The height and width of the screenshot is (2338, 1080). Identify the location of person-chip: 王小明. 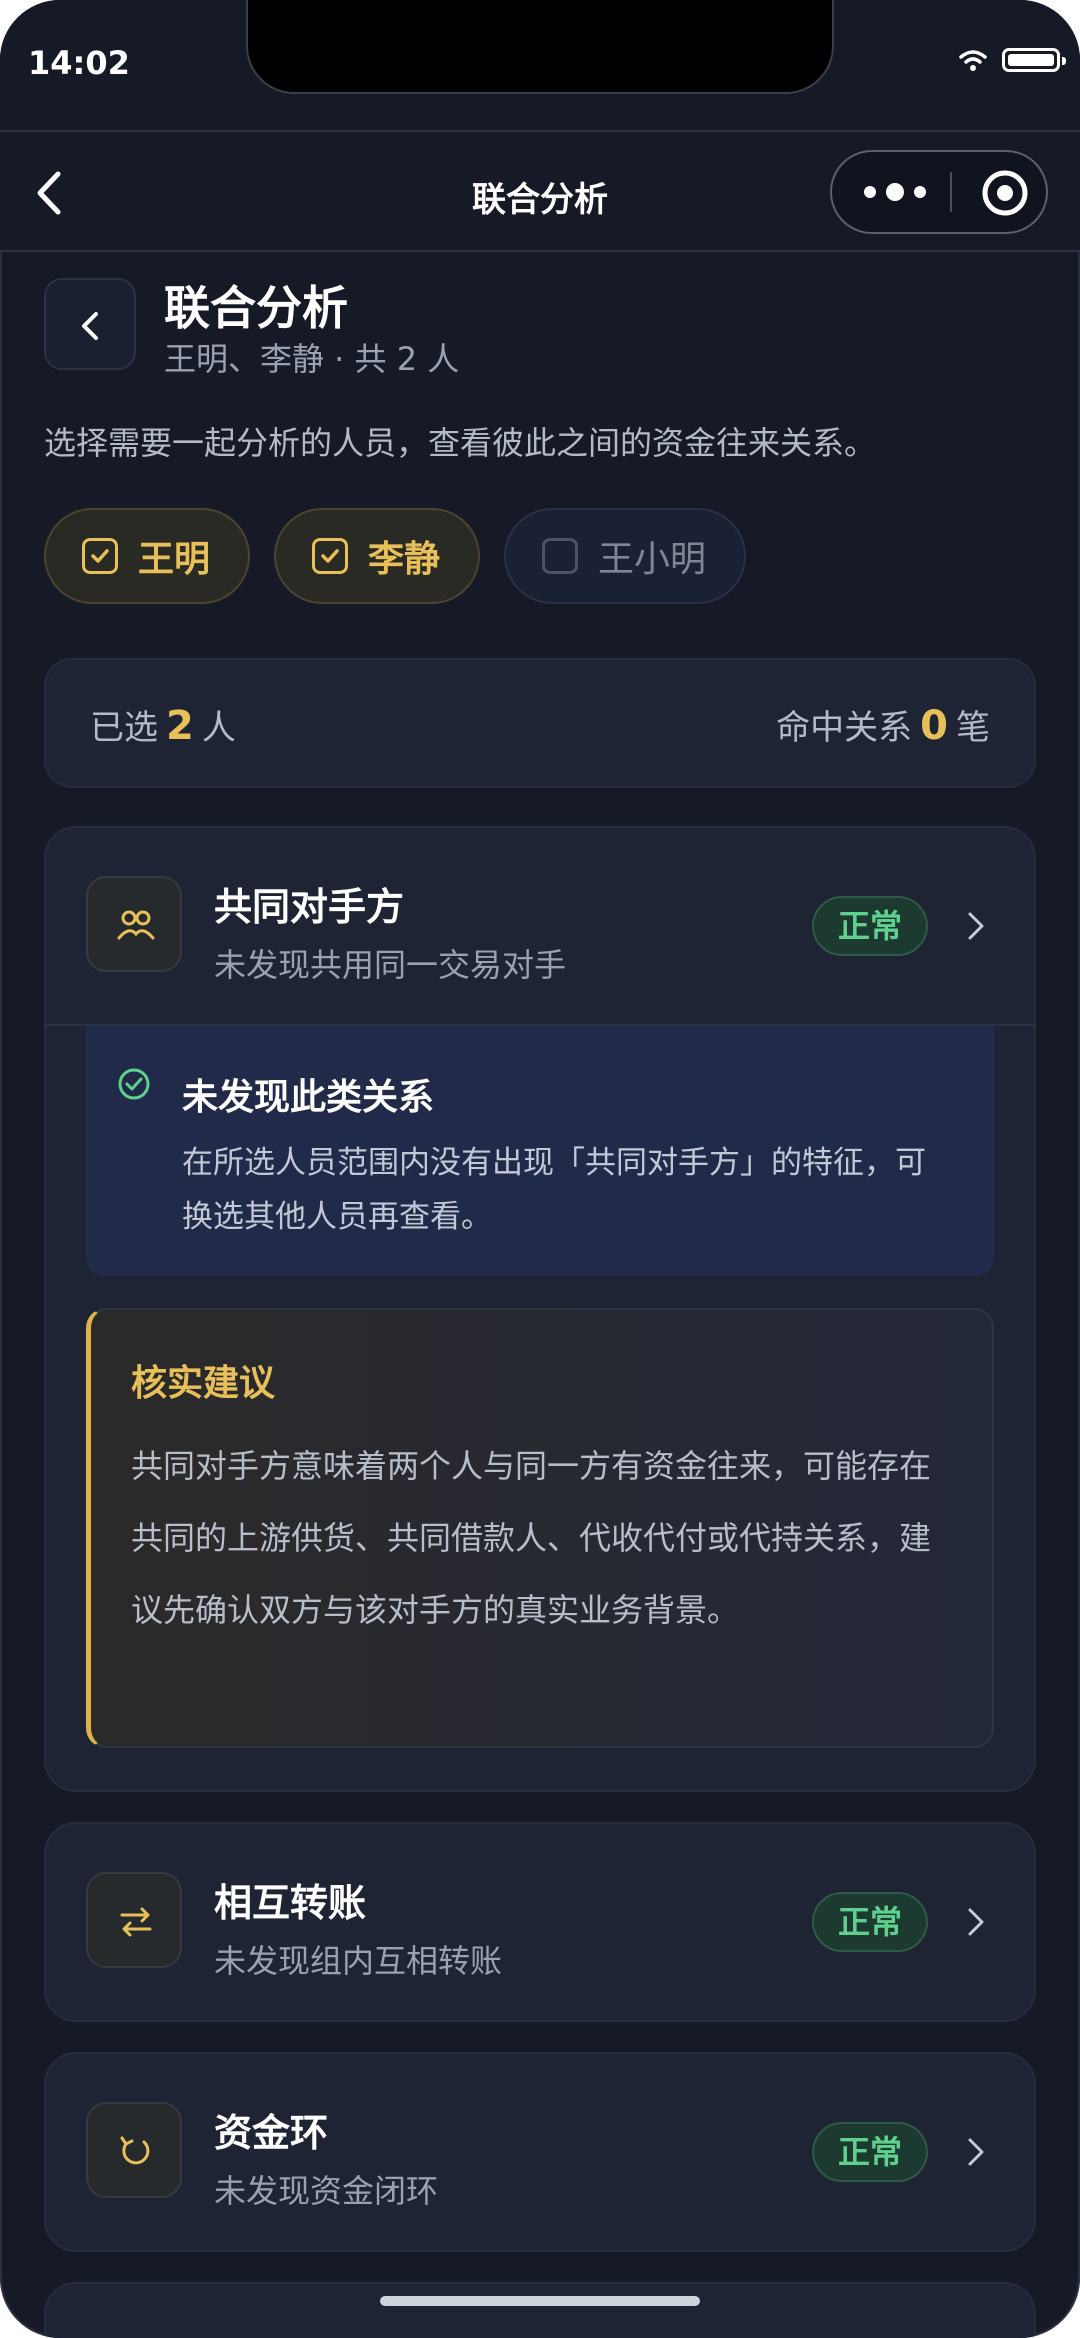
(625, 556).